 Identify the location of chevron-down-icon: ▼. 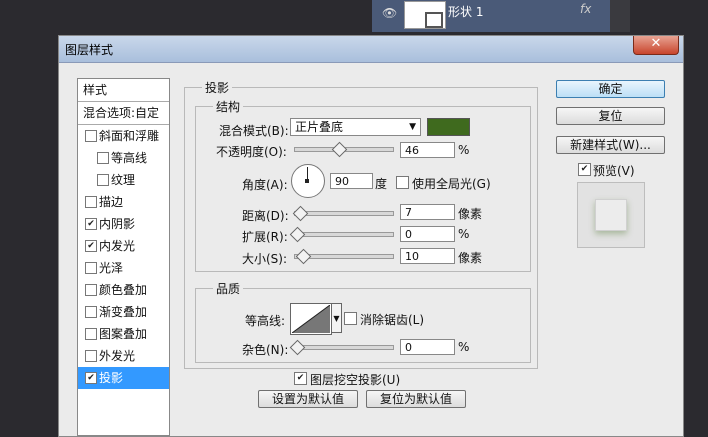
(412, 127).